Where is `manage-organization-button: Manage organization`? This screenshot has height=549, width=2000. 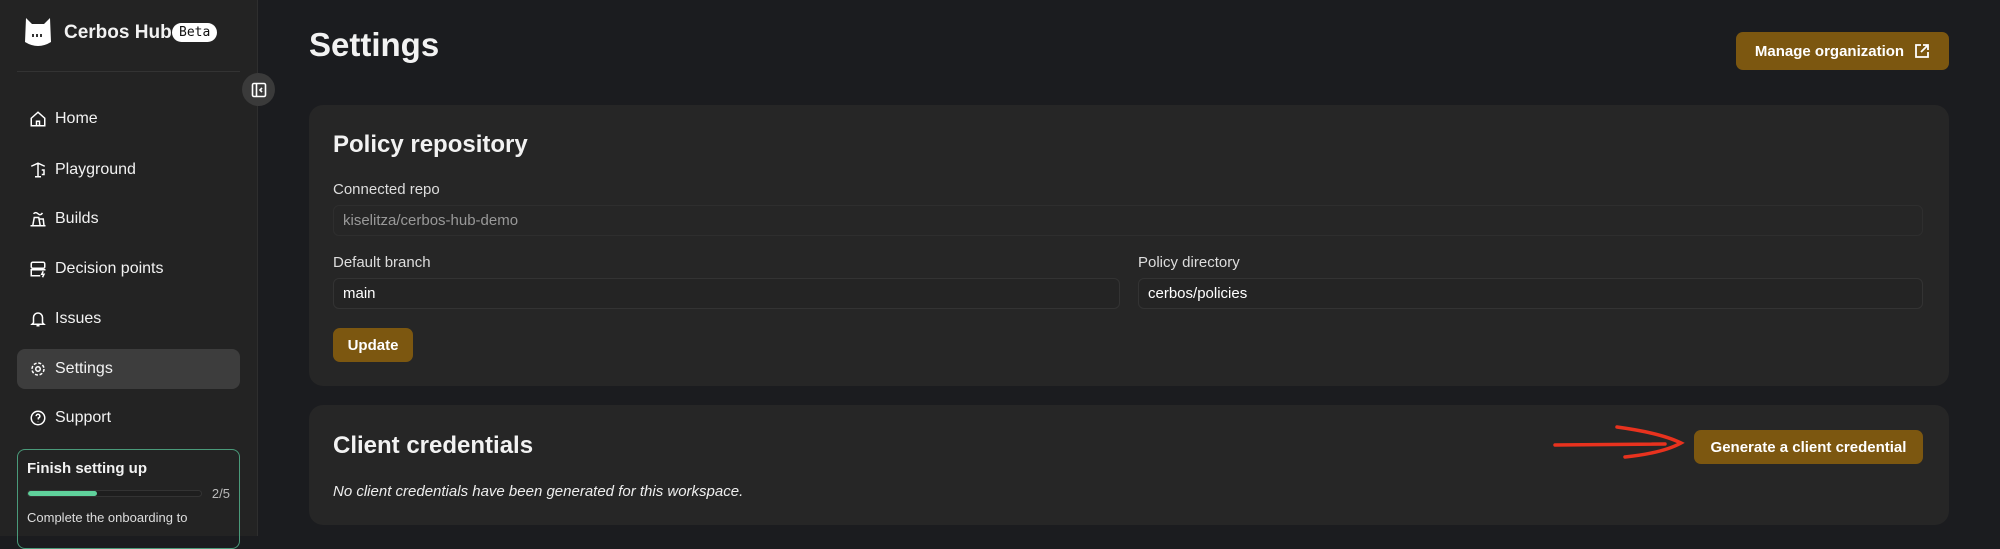
manage-organization-button: Manage organization is located at coordinates (1842, 51).